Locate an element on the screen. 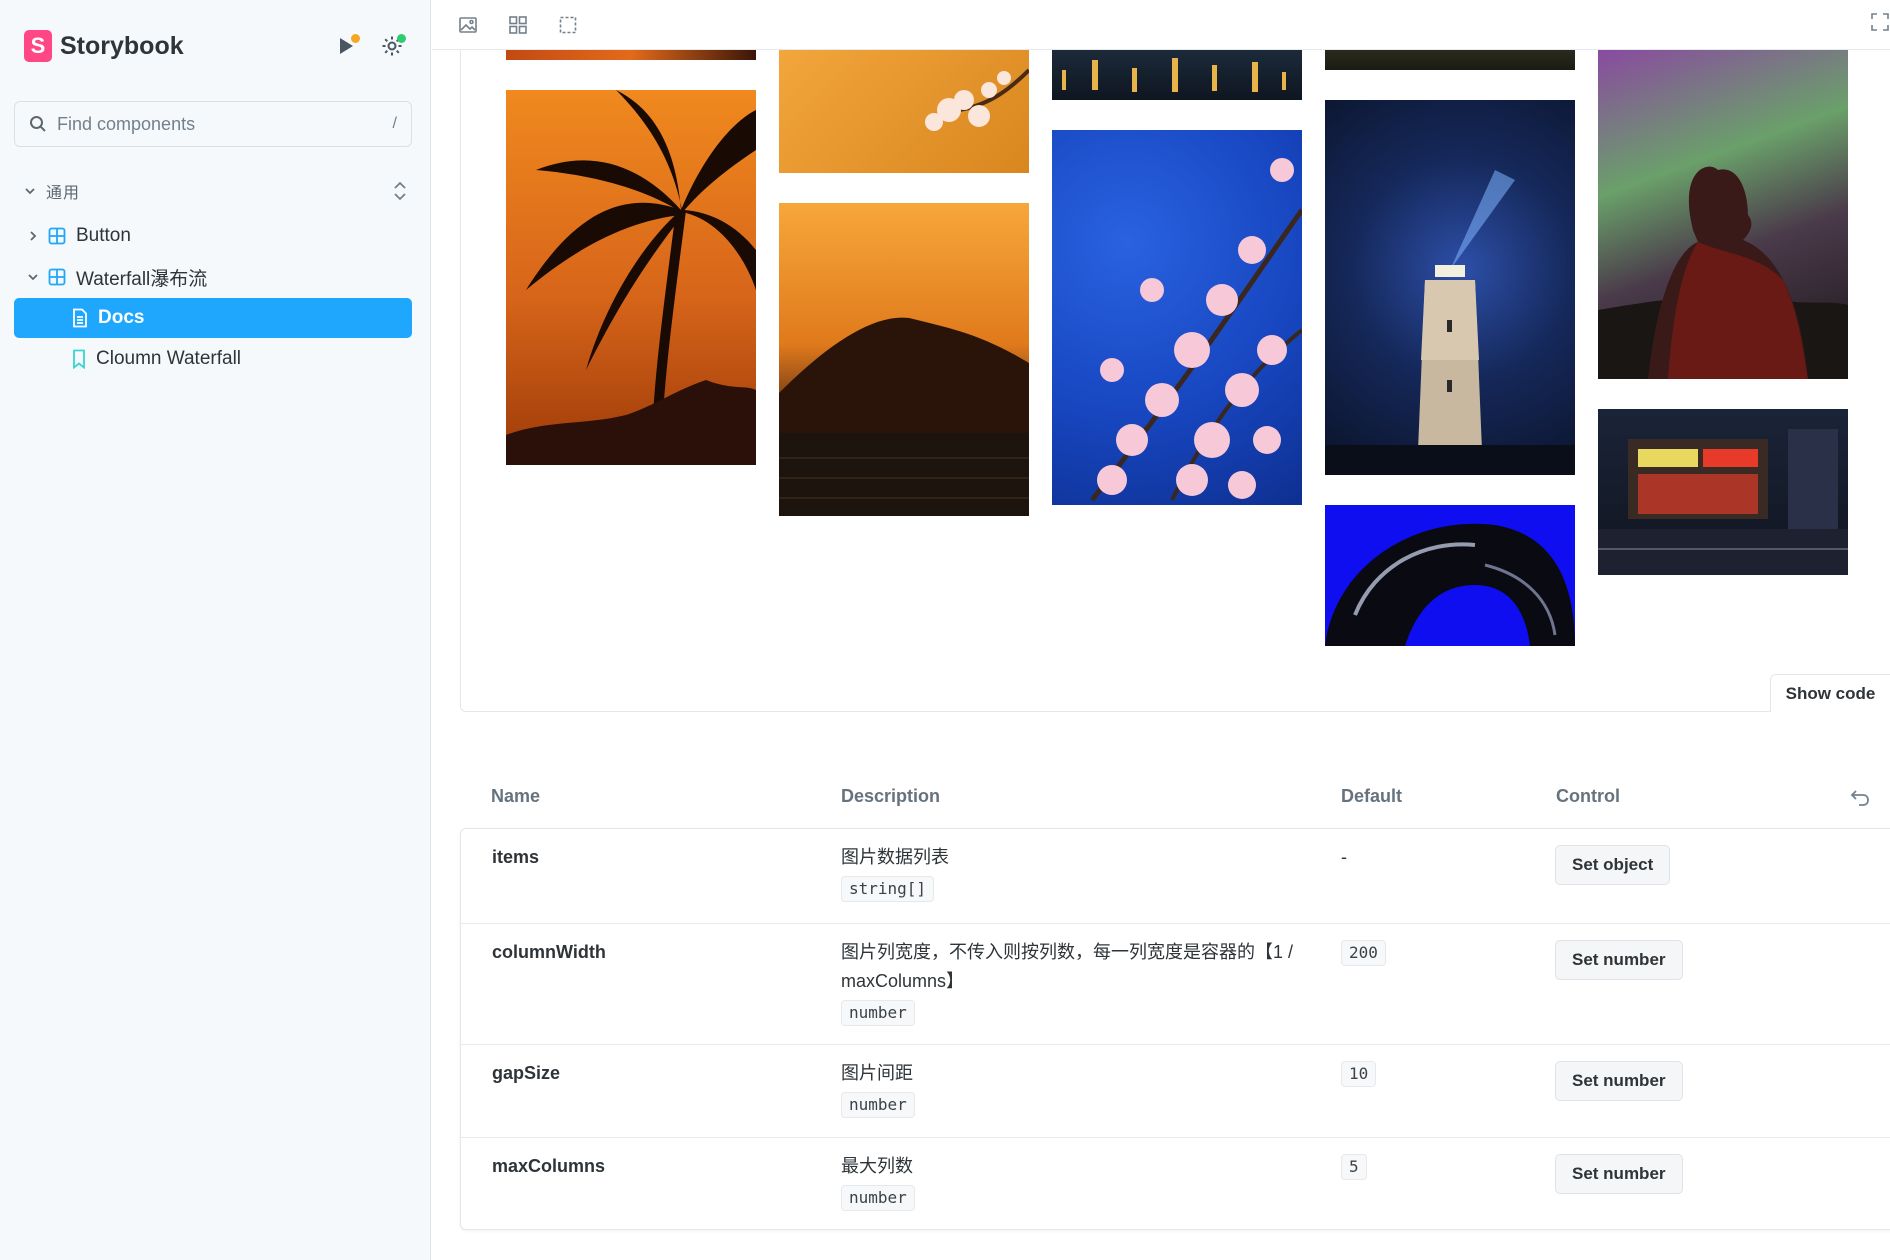 The width and height of the screenshot is (1890, 1260). arg-description: 最大列数 number is located at coordinates (1071, 1182).